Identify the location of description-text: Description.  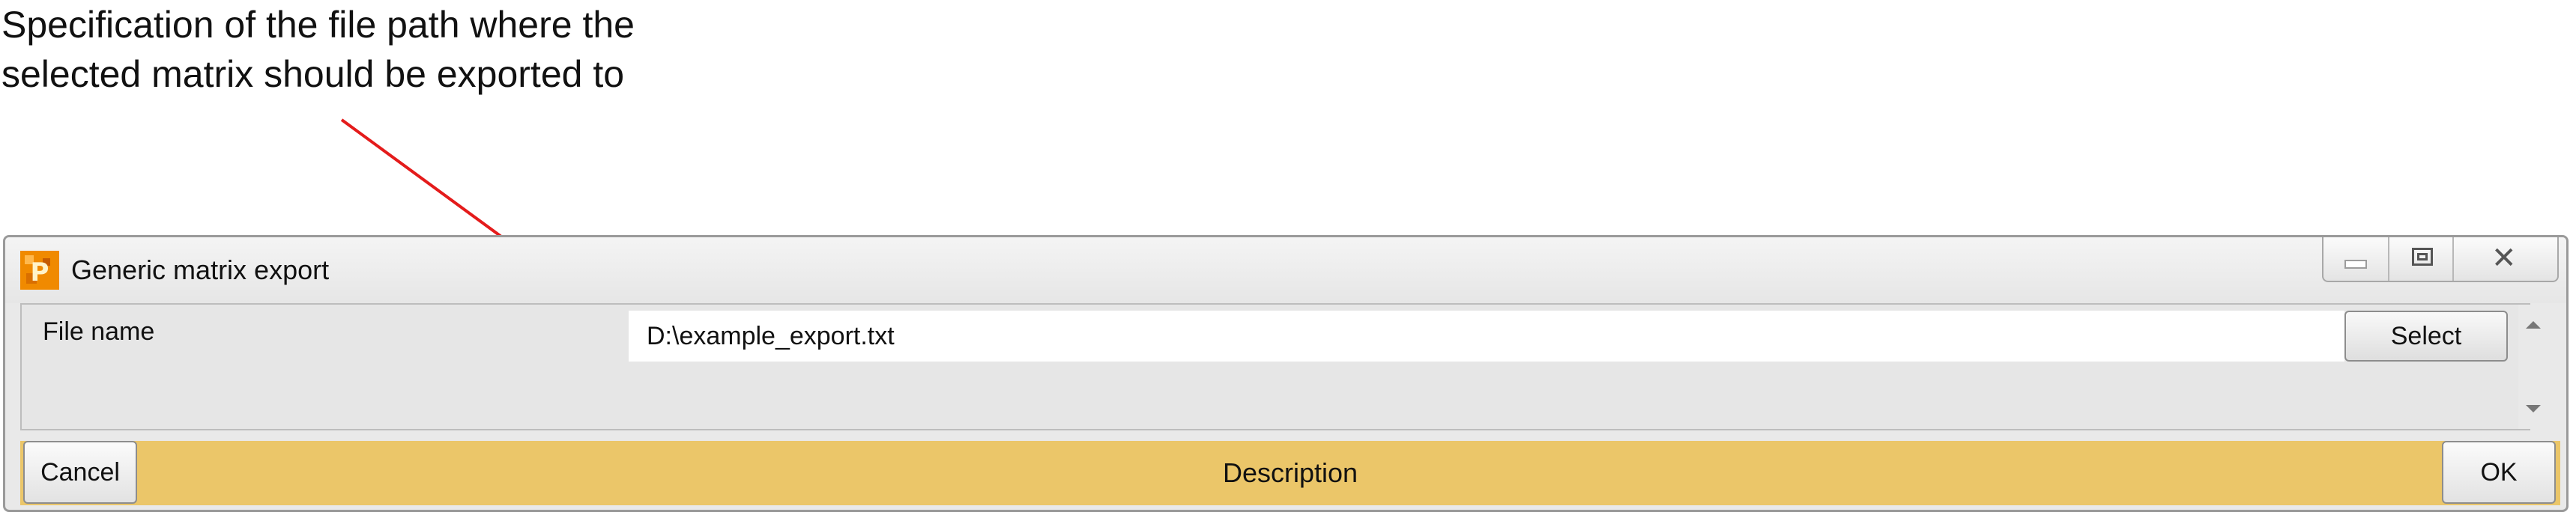
(1290, 472).